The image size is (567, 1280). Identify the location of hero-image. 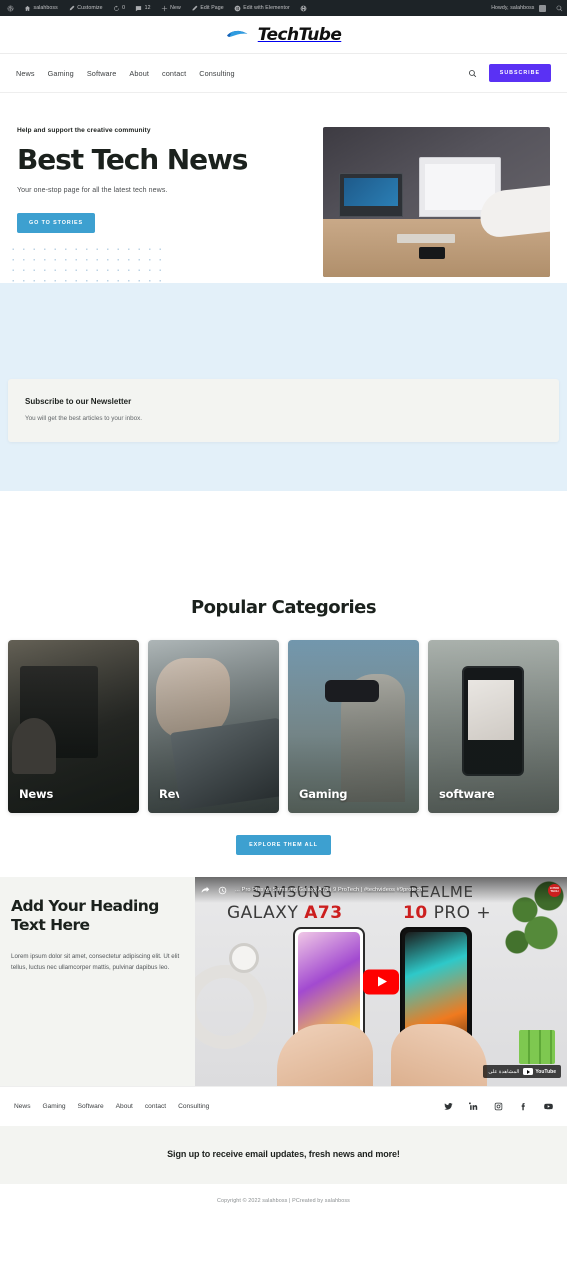
(436, 202).